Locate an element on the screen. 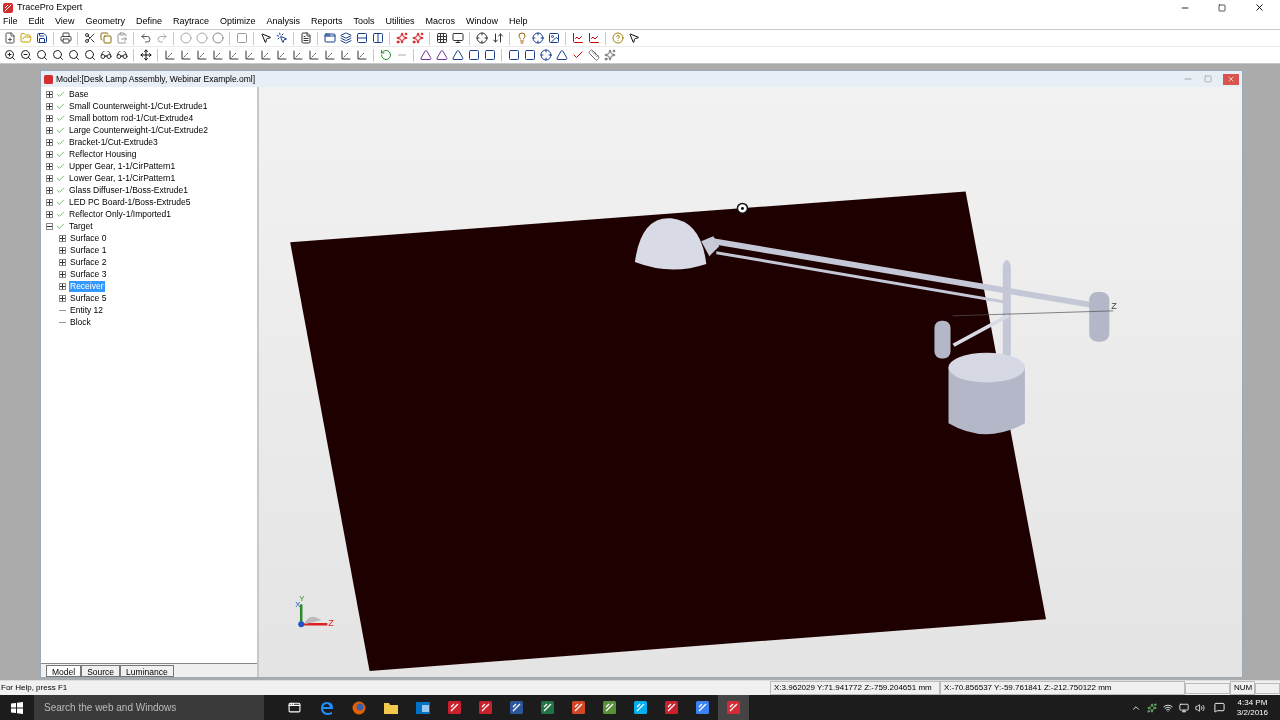 This screenshot has width=1280, height=720. cut-icon is located at coordinates (89, 38).